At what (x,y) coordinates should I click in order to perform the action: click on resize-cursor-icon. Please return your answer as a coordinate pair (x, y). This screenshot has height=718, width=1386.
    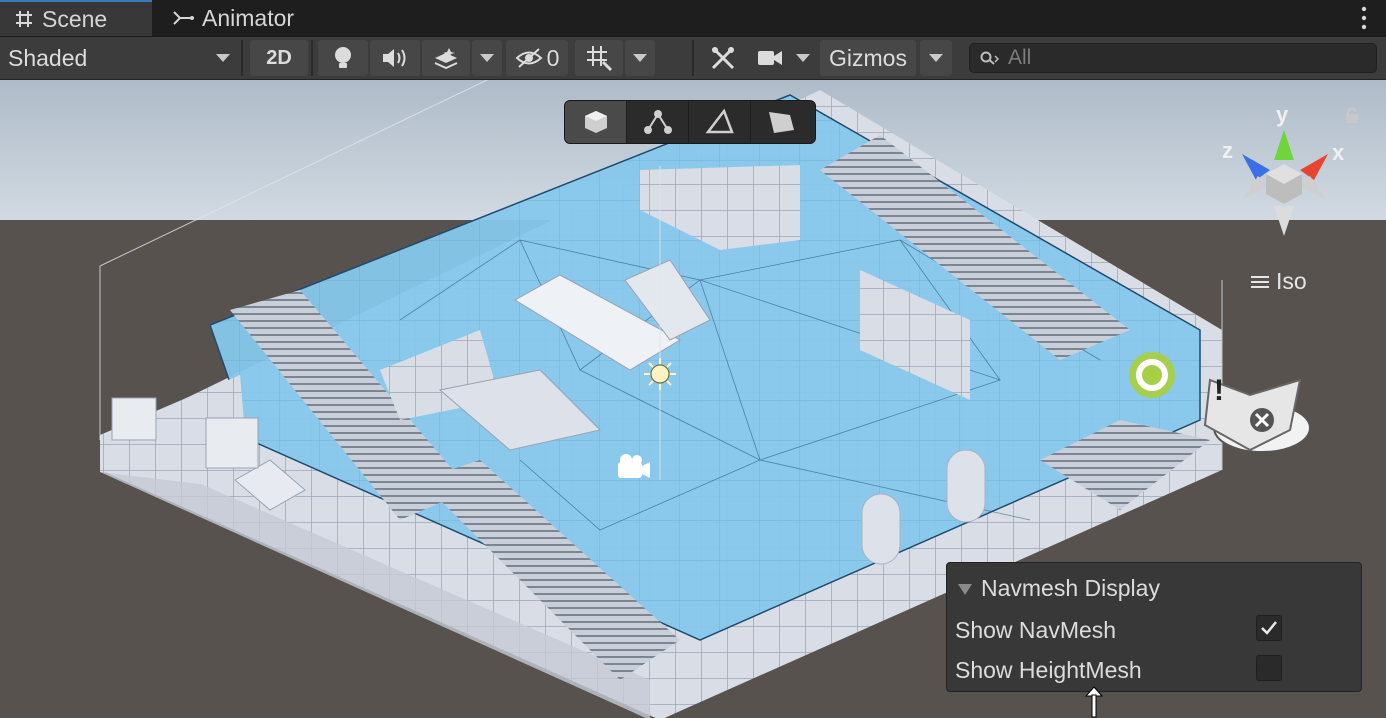
    Looking at the image, I should click on (1094, 702).